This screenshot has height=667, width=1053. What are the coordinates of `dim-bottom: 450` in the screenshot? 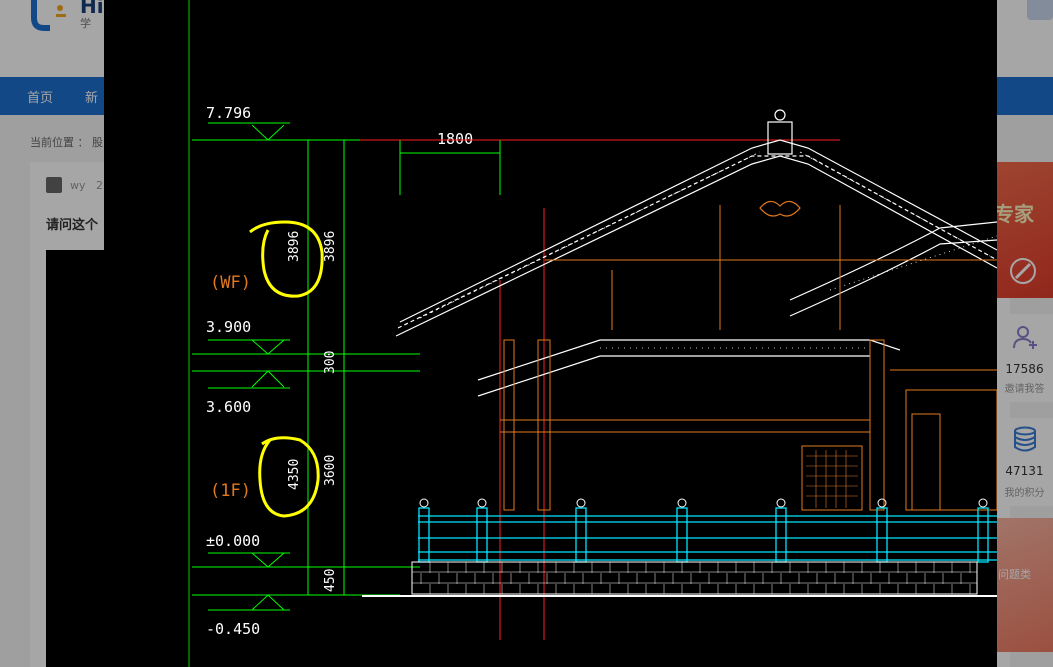 It's located at (330, 580).